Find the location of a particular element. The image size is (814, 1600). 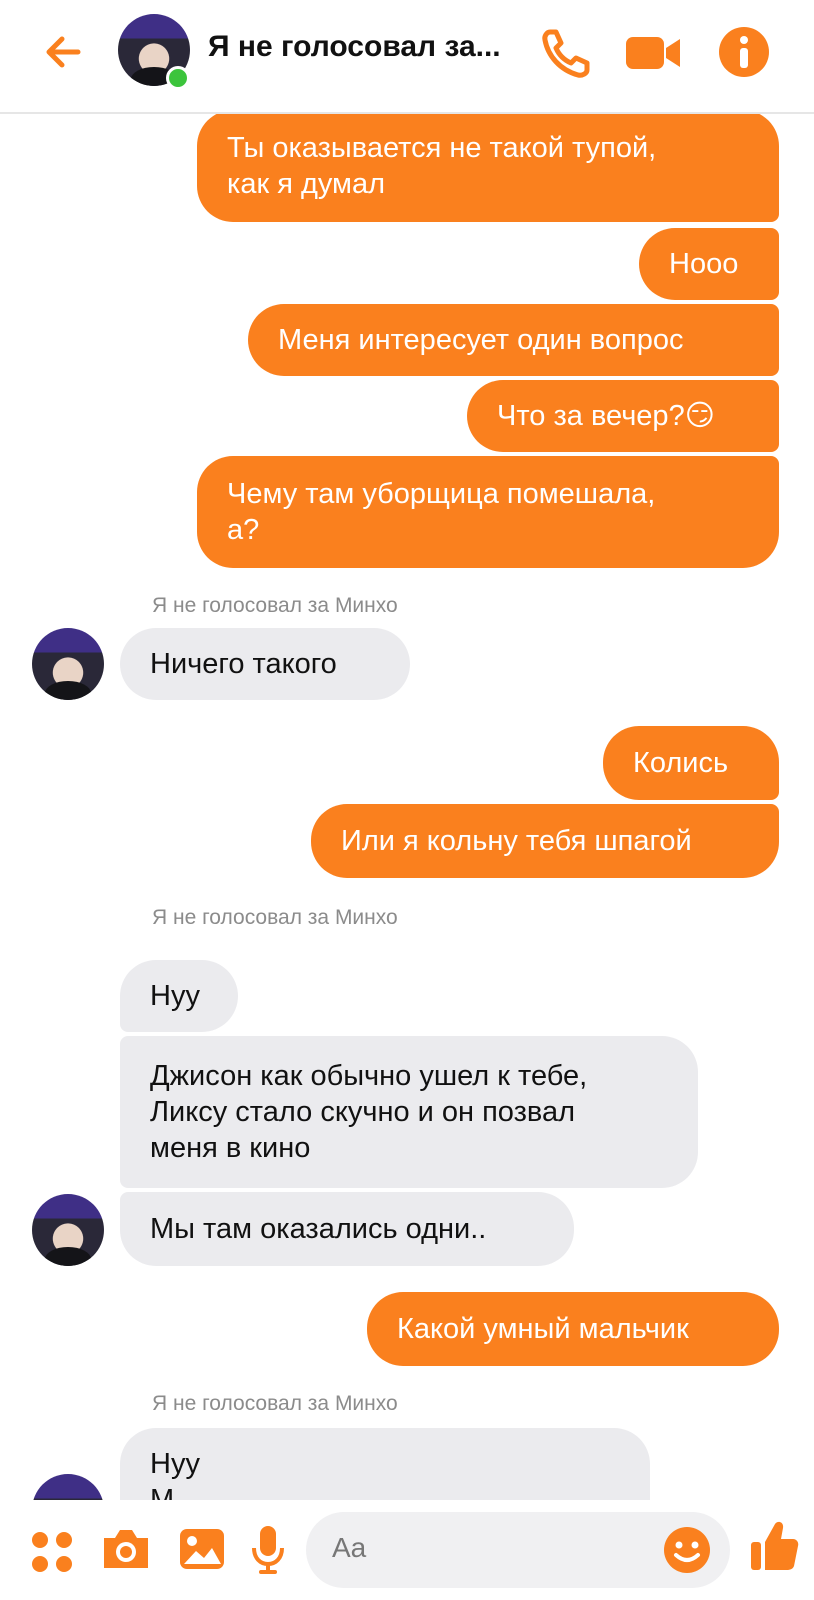

info-icon is located at coordinates (744, 52).